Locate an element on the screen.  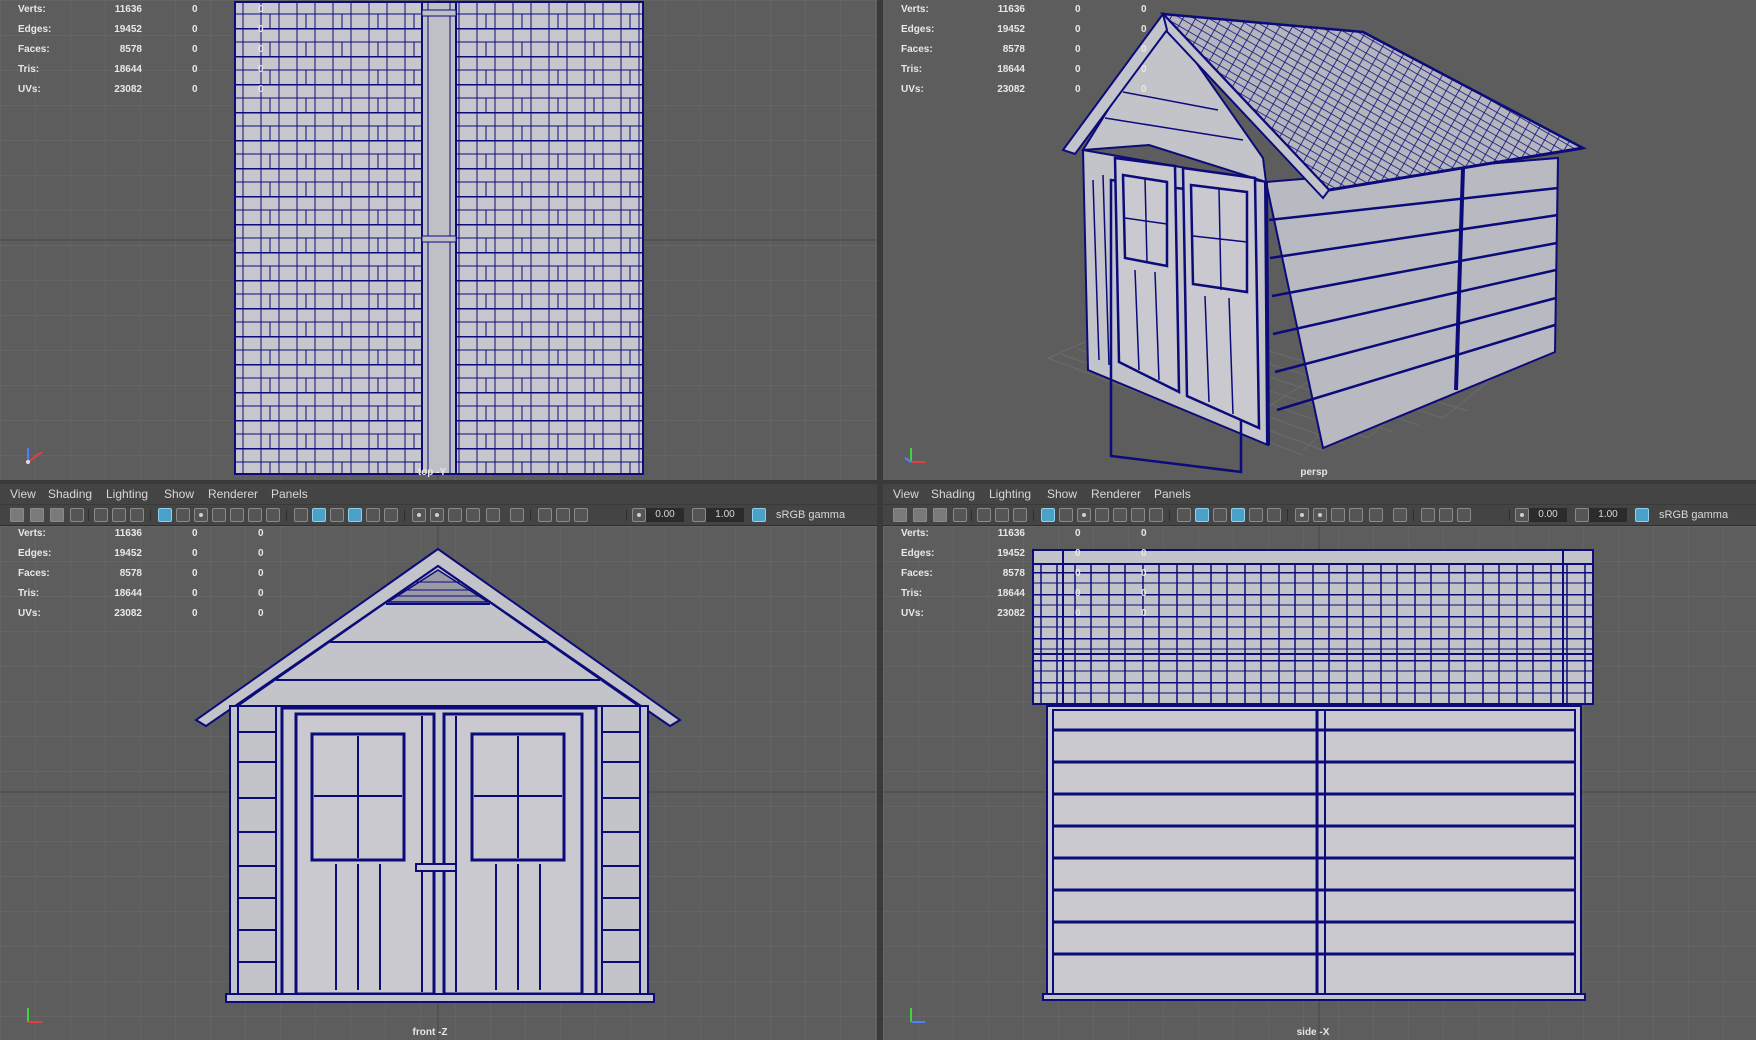
stat-label: Faces: is located at coordinates (34, 573).